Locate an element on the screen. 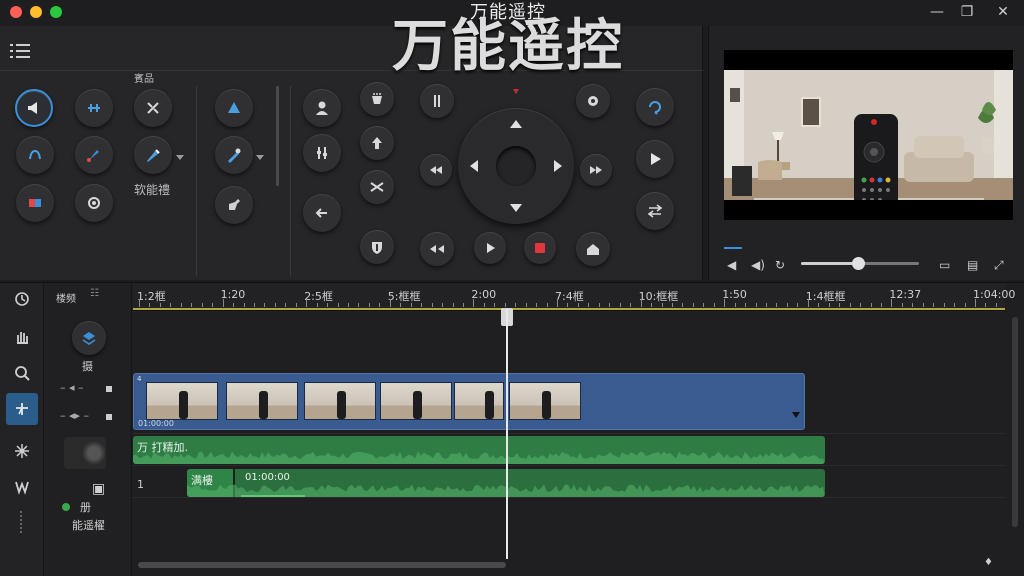 The height and width of the screenshot is (576, 1024). ruler-tick-label: 1:50 is located at coordinates (734, 294).